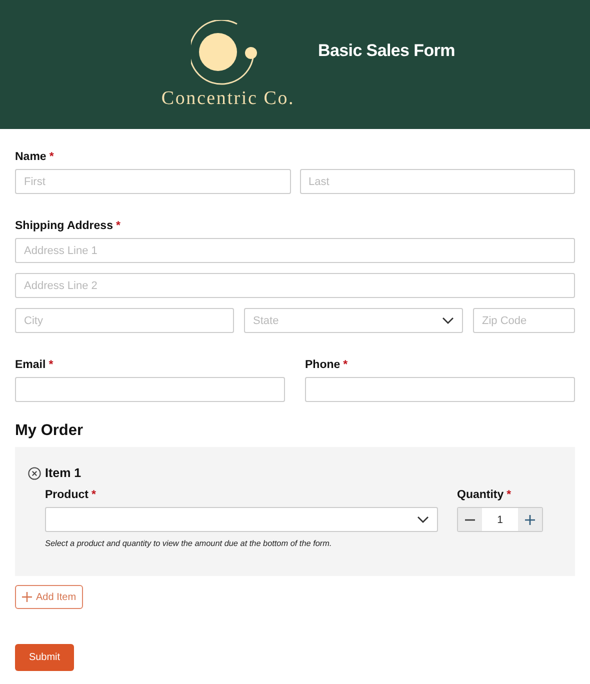 This screenshot has width=590, height=684. What do you see at coordinates (63, 473) in the screenshot?
I see `item-title: Item 1` at bounding box center [63, 473].